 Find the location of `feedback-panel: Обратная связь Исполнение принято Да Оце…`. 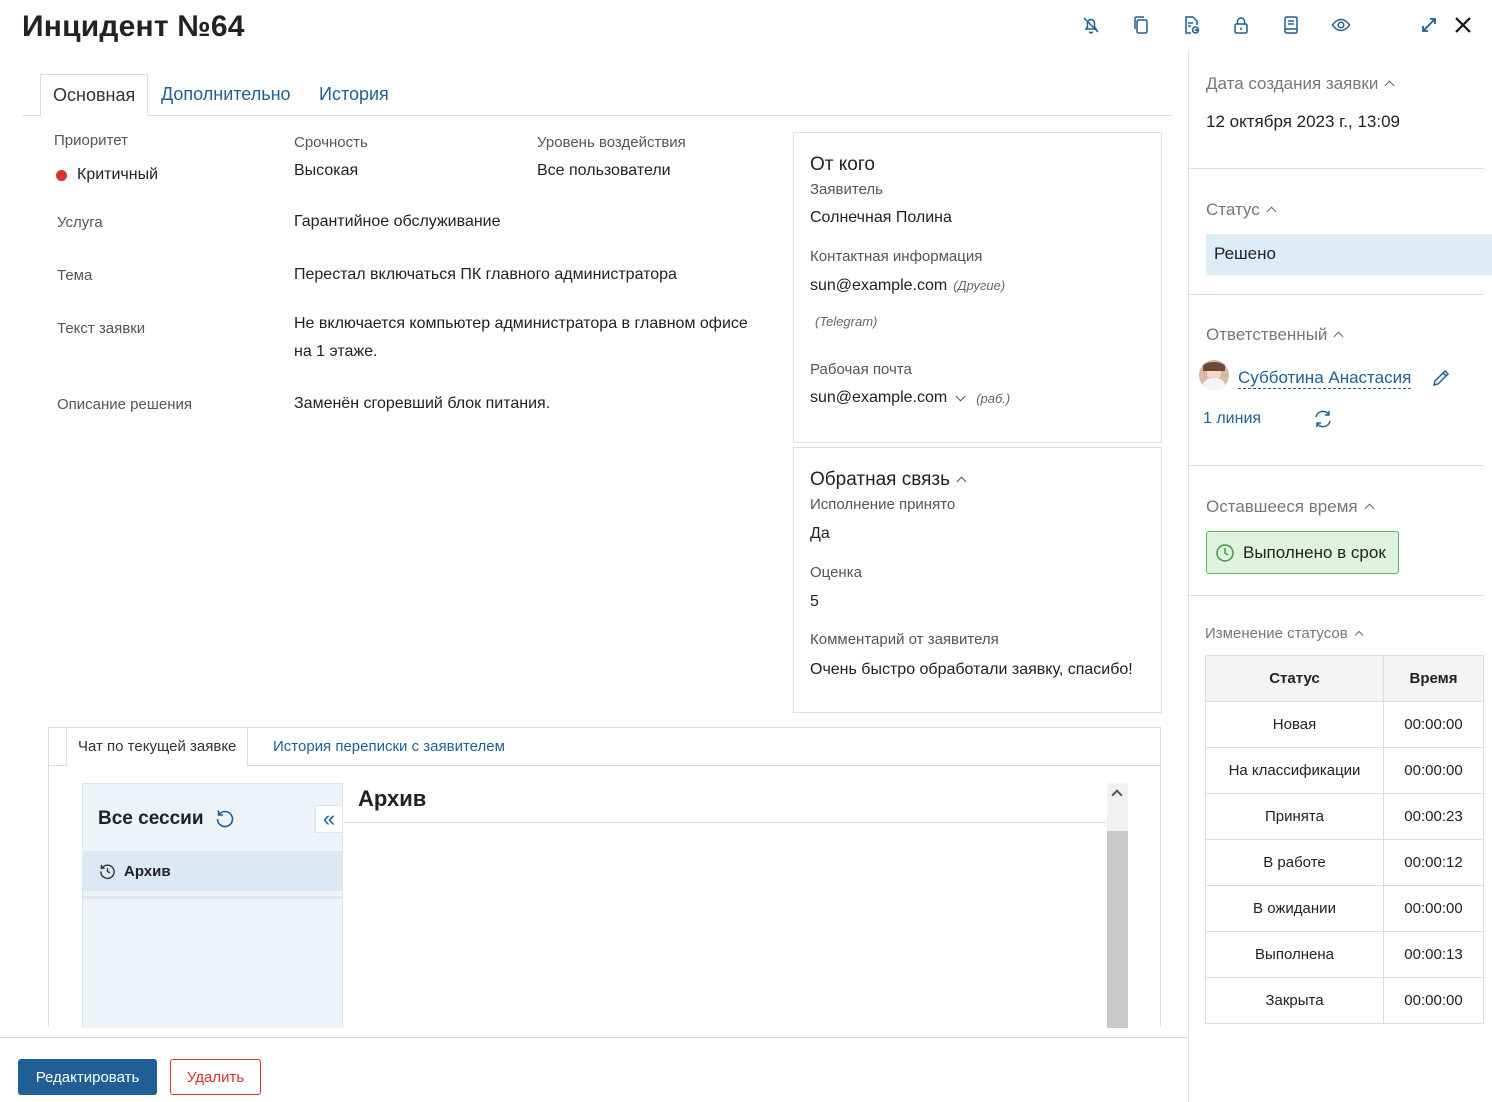

feedback-panel: Обратная связь Исполнение принято Да Оце… is located at coordinates (977, 580).